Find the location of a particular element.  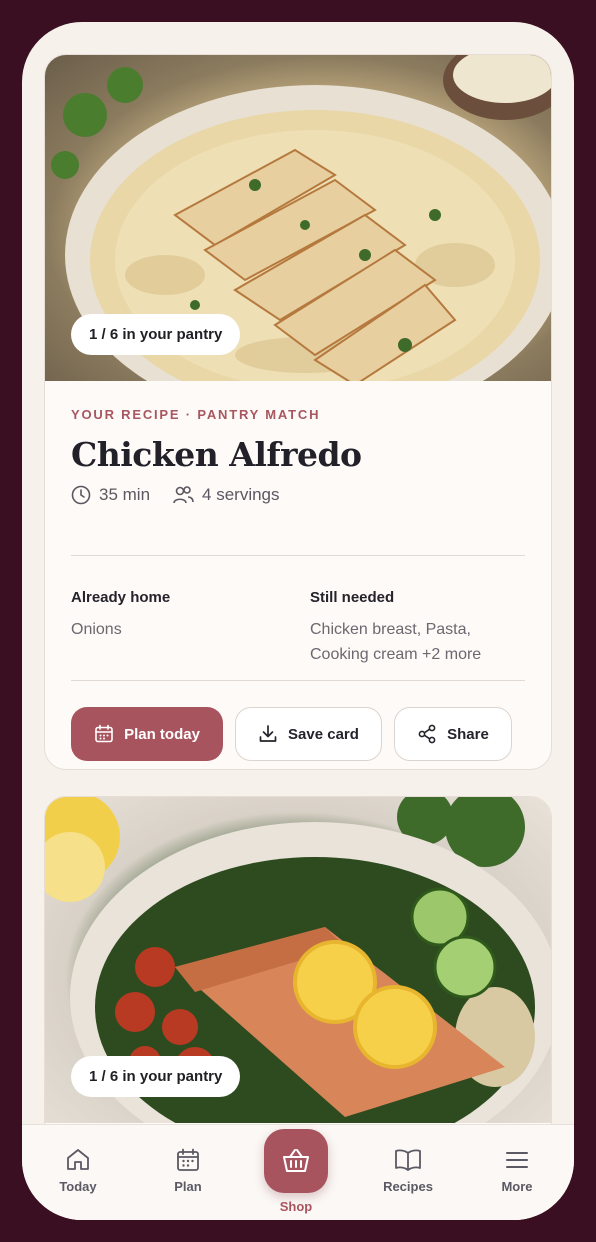

still-needed-label: Still needed is located at coordinates (352, 597).